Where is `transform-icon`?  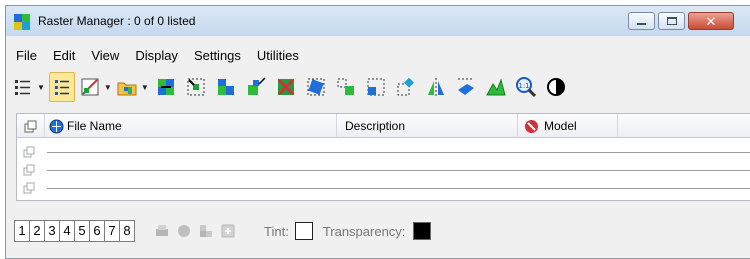 transform-icon is located at coordinates (316, 87).